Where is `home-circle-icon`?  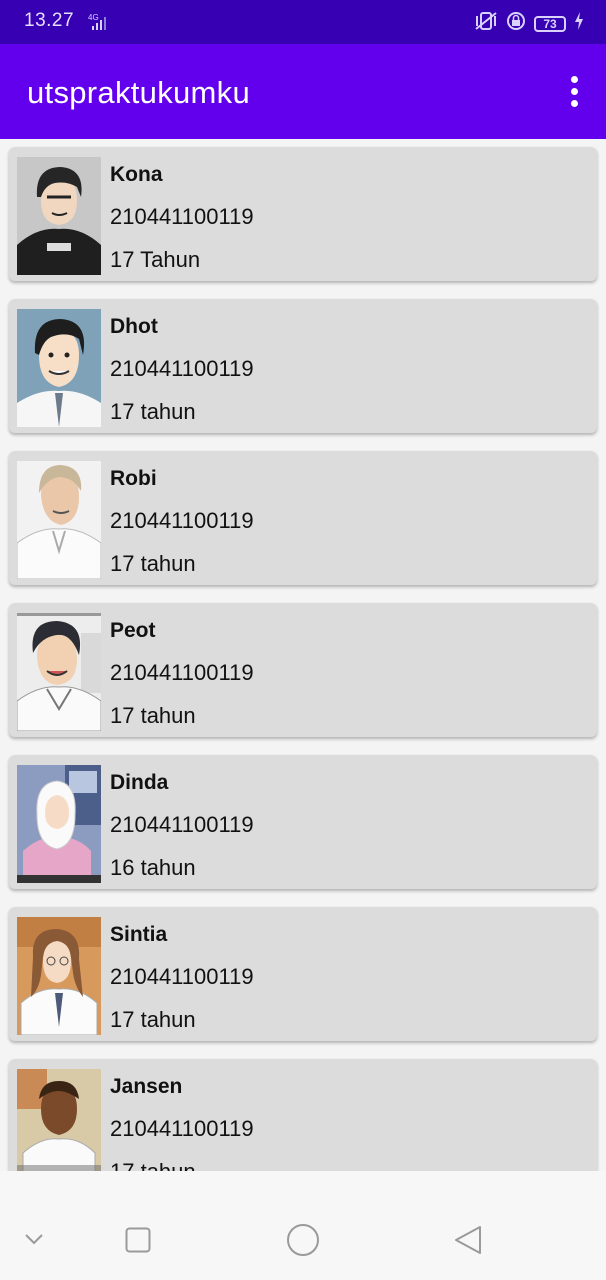 home-circle-icon is located at coordinates (303, 1240).